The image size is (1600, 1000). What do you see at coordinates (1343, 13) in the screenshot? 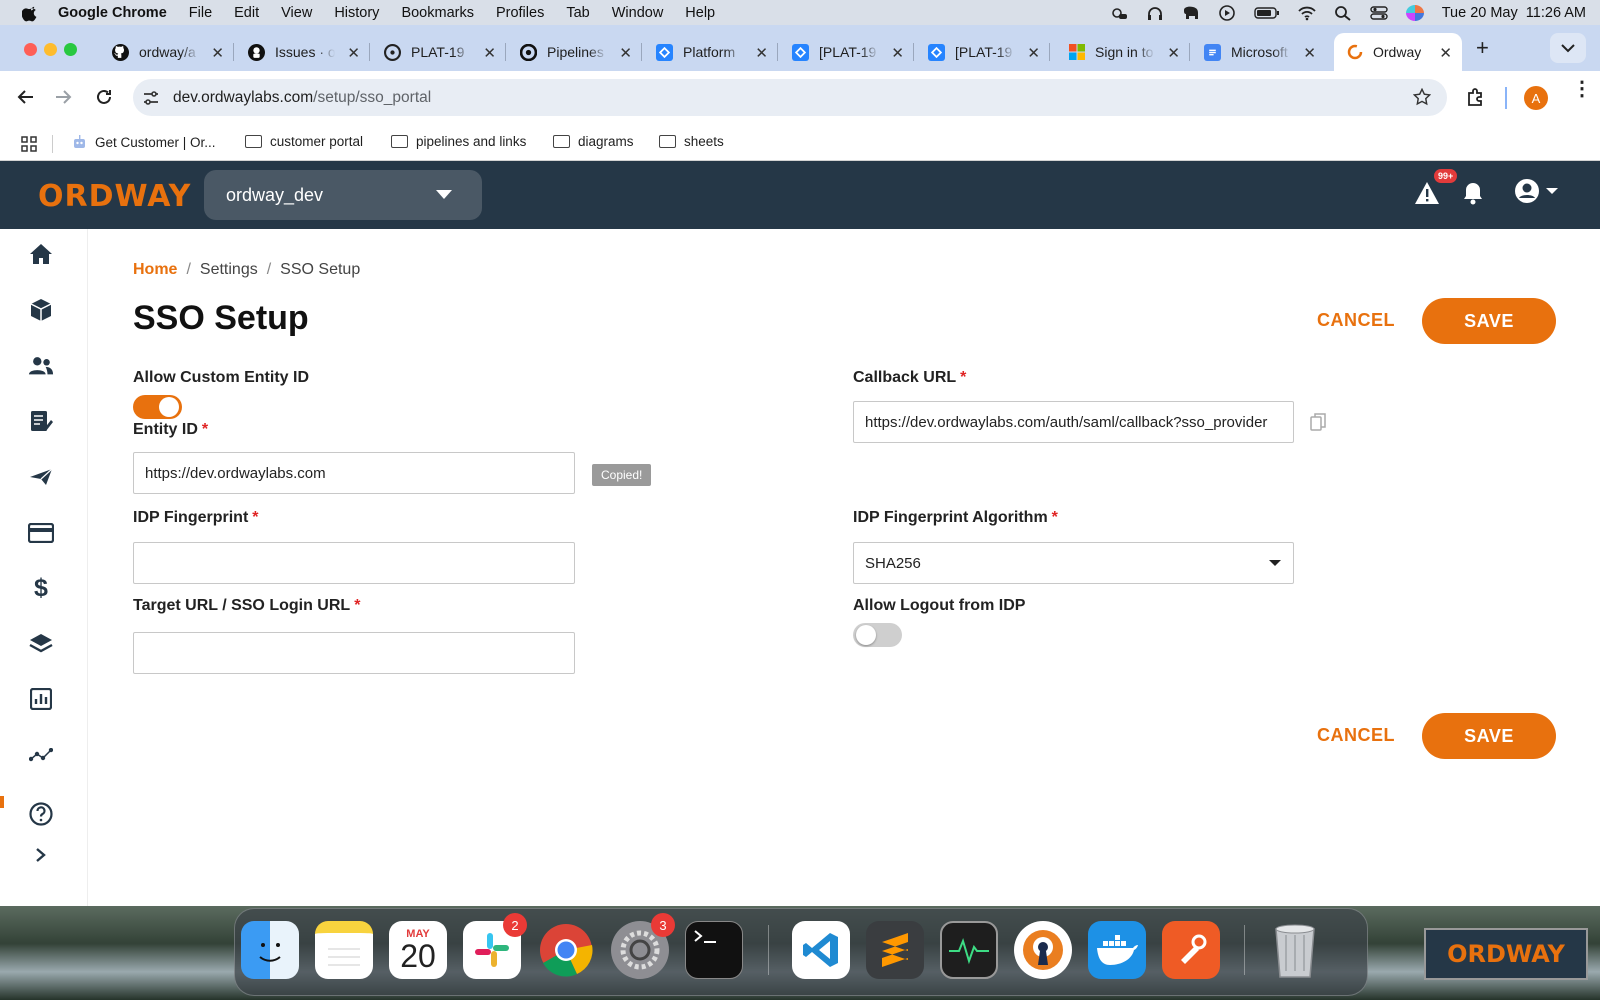
I see `spotlight-search-icon` at bounding box center [1343, 13].